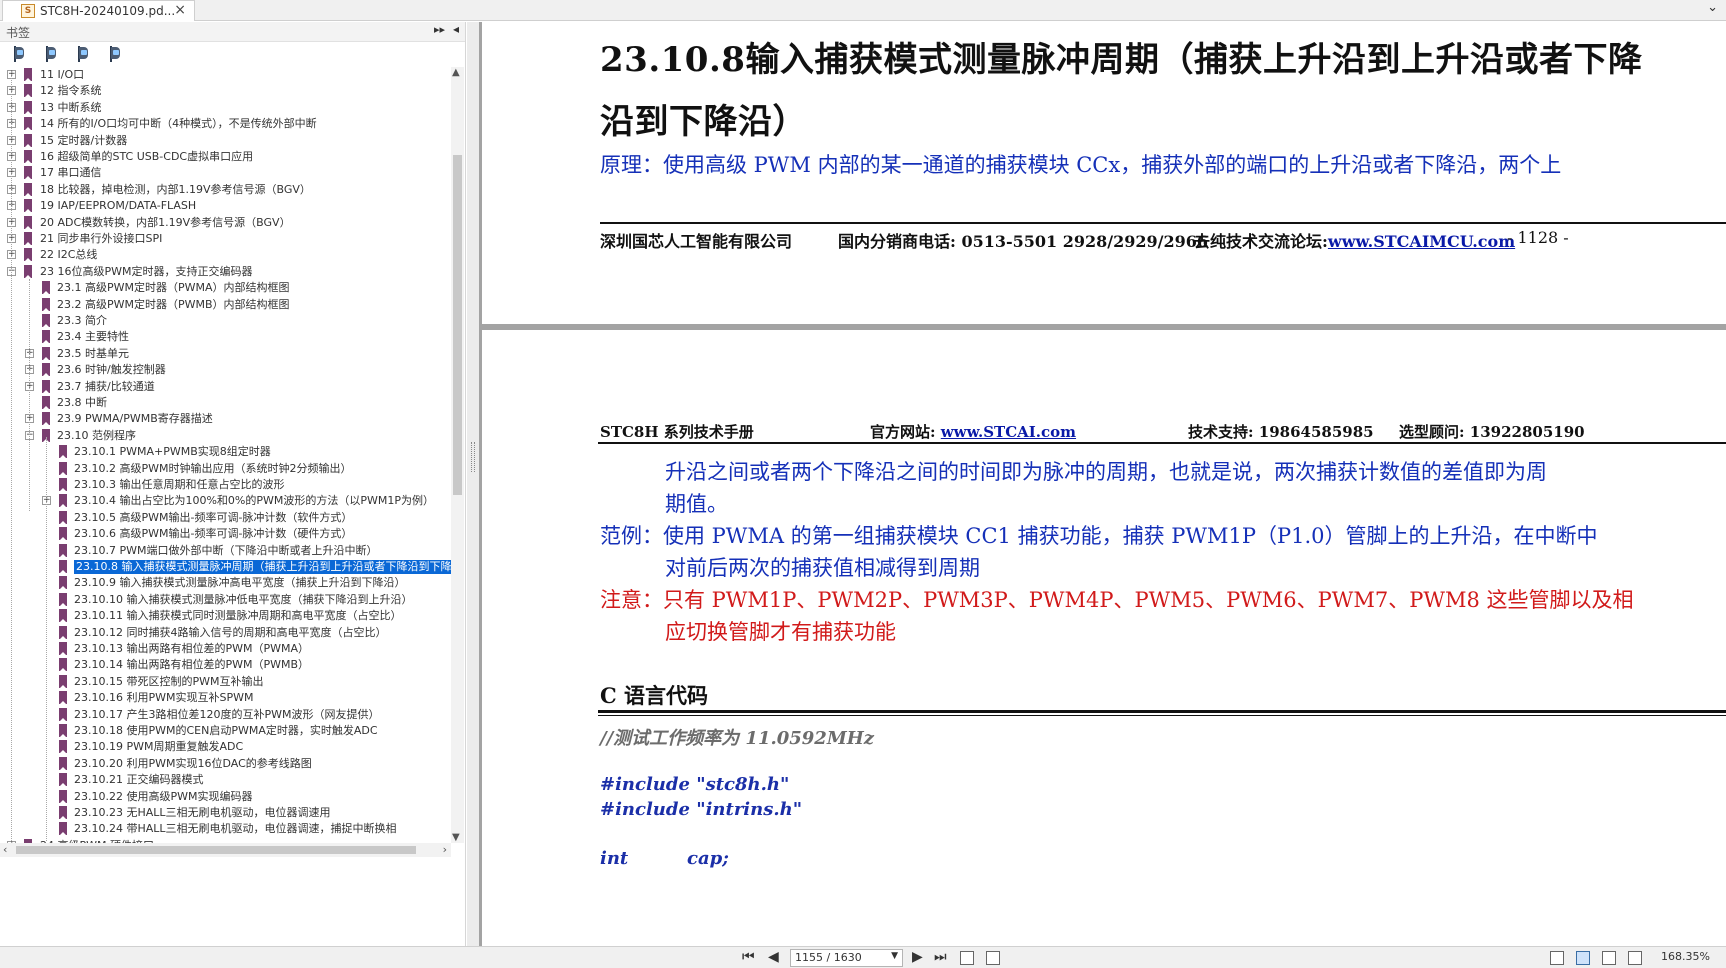 This screenshot has width=1726, height=968. What do you see at coordinates (225, 813) in the screenshot?
I see `bookmark-item: 23.10.23 无HALL三相无刷电机驱动，电位器调速用` at bounding box center [225, 813].